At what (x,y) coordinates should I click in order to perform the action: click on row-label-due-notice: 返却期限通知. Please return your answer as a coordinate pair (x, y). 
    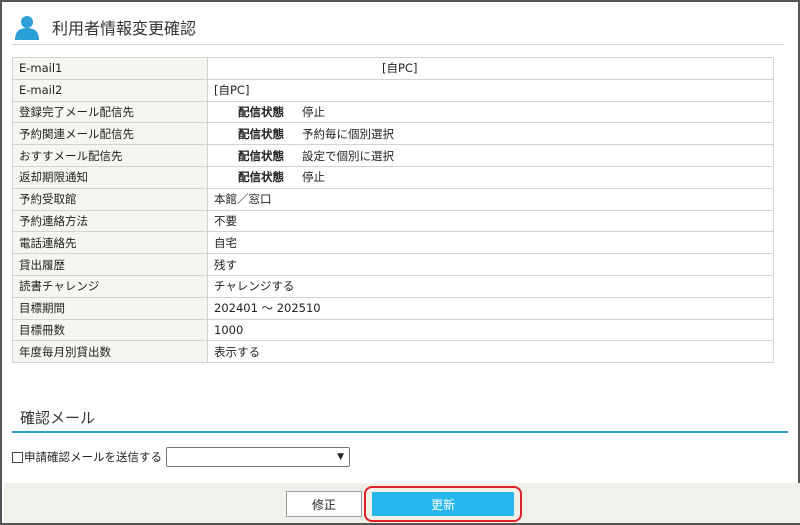
    Looking at the image, I should click on (110, 177).